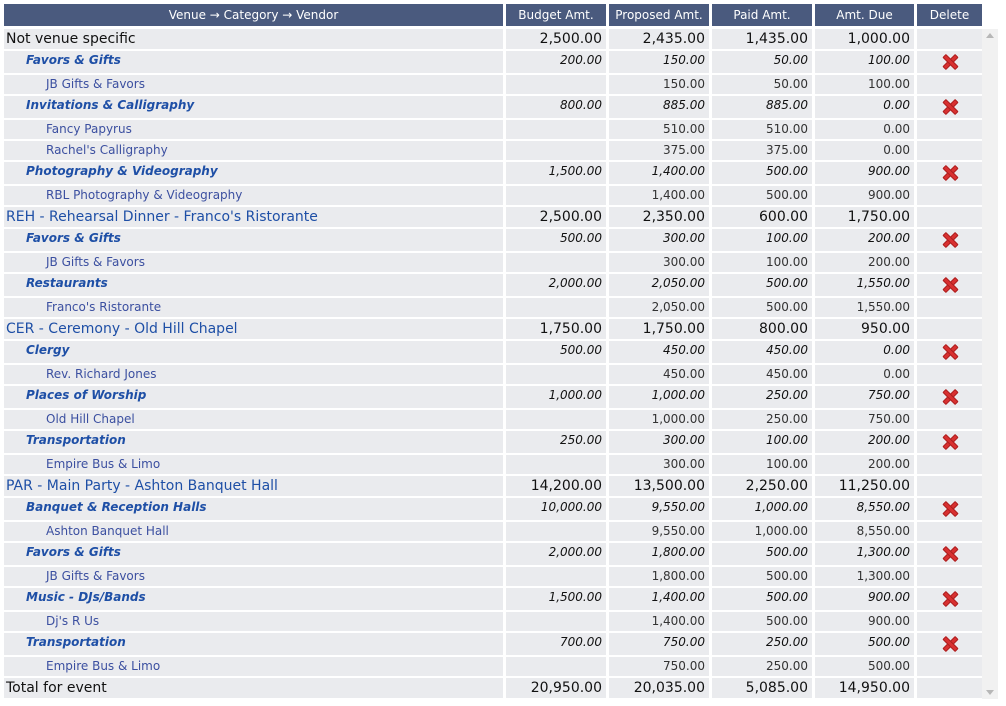 The height and width of the screenshot is (706, 1006). I want to click on header-proposed-amt: Proposed Amt., so click(659, 15).